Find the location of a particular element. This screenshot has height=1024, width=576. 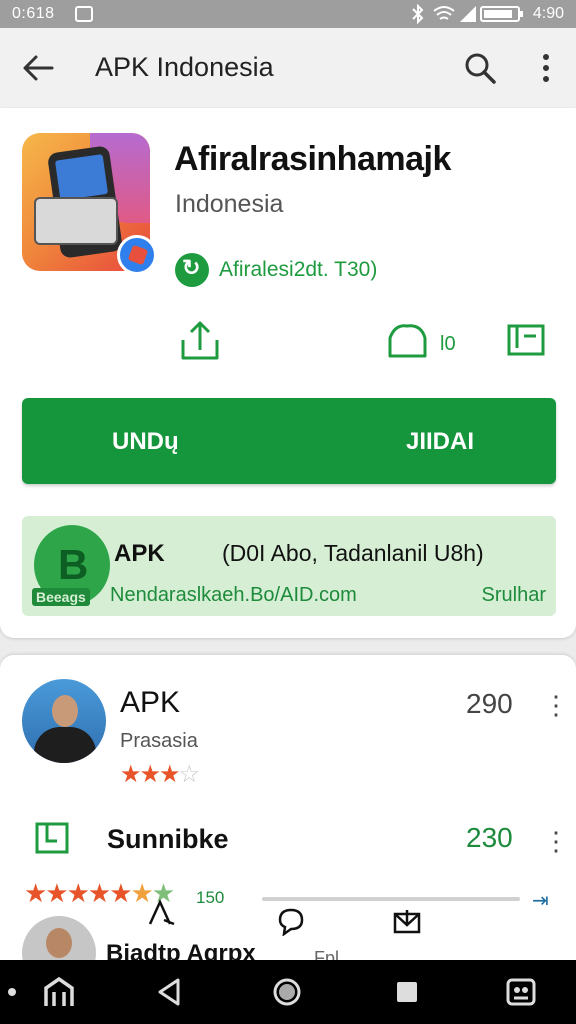

wifi-icon is located at coordinates (444, 13).